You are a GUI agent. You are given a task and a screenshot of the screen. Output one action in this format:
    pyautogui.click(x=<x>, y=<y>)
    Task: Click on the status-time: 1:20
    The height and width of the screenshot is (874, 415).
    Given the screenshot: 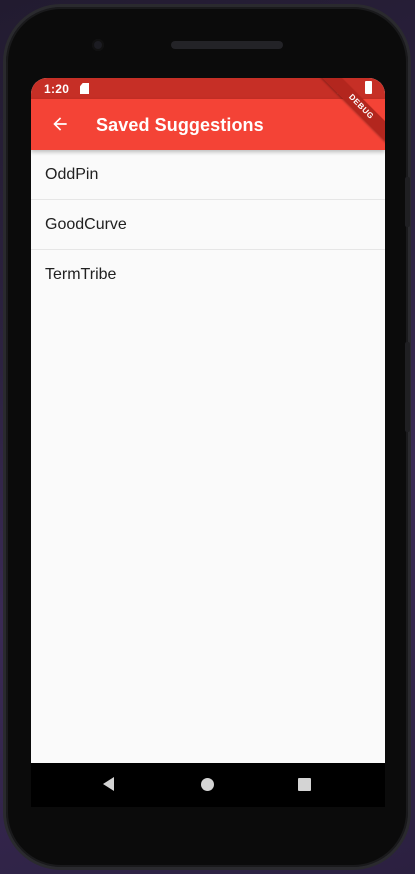 What is the action you would take?
    pyautogui.click(x=57, y=89)
    